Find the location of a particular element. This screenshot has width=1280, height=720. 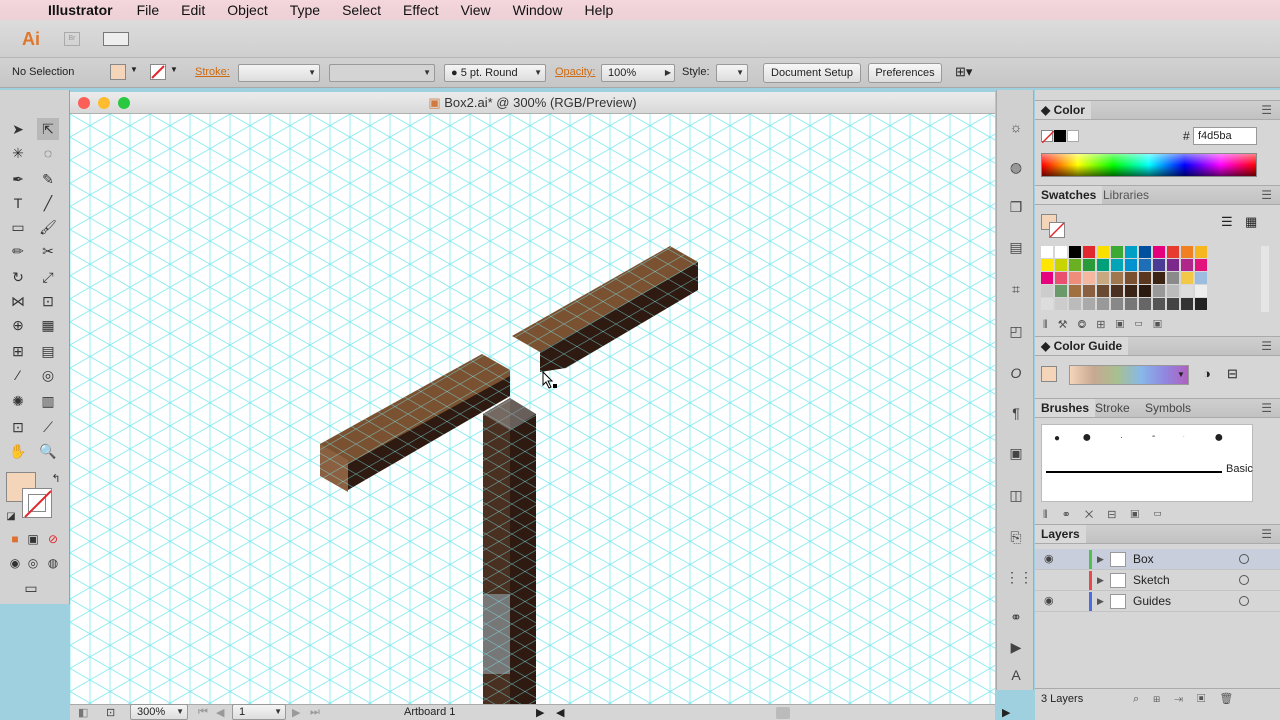

close-window-button is located at coordinates (84, 103).